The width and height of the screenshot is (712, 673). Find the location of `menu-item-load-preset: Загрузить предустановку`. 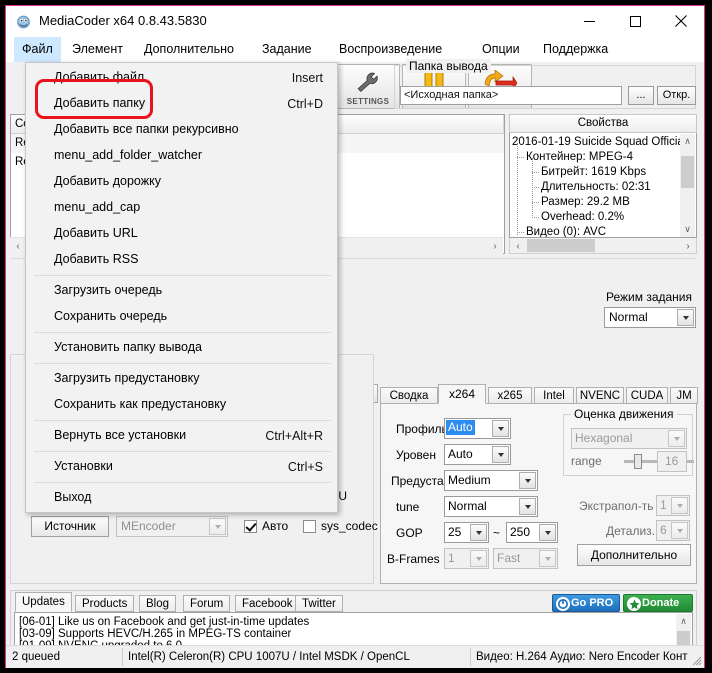

menu-item-load-preset: Загрузить предустановку is located at coordinates (182, 379).